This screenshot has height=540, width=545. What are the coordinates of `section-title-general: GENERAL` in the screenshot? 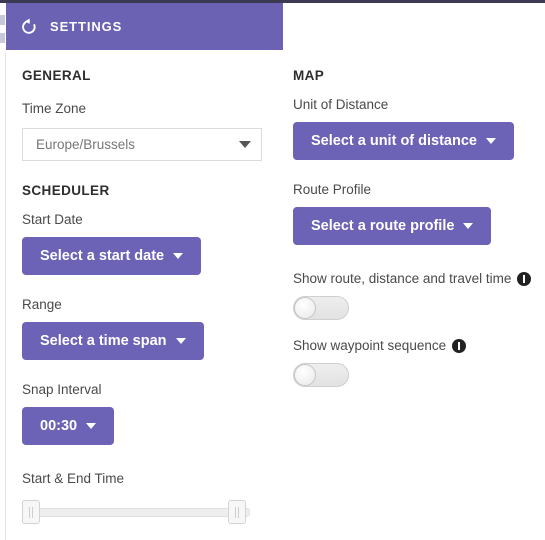 It's located at (56, 75).